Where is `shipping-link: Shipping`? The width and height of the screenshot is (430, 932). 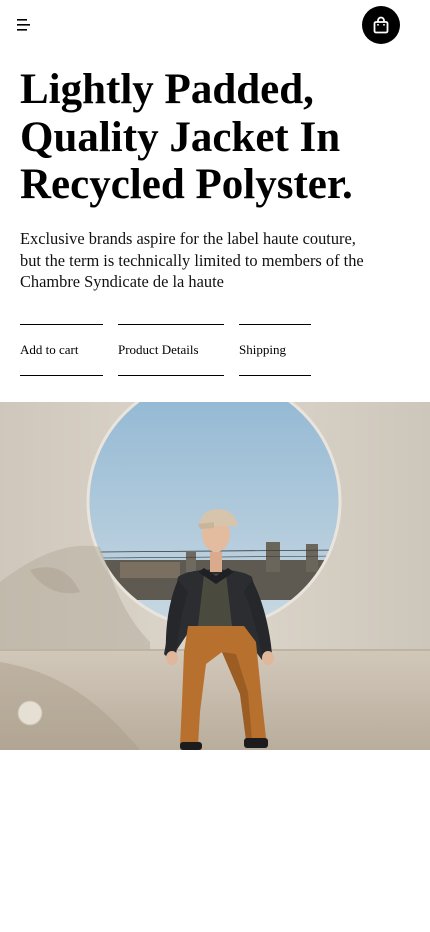
shipping-link: Shipping is located at coordinates (275, 350).